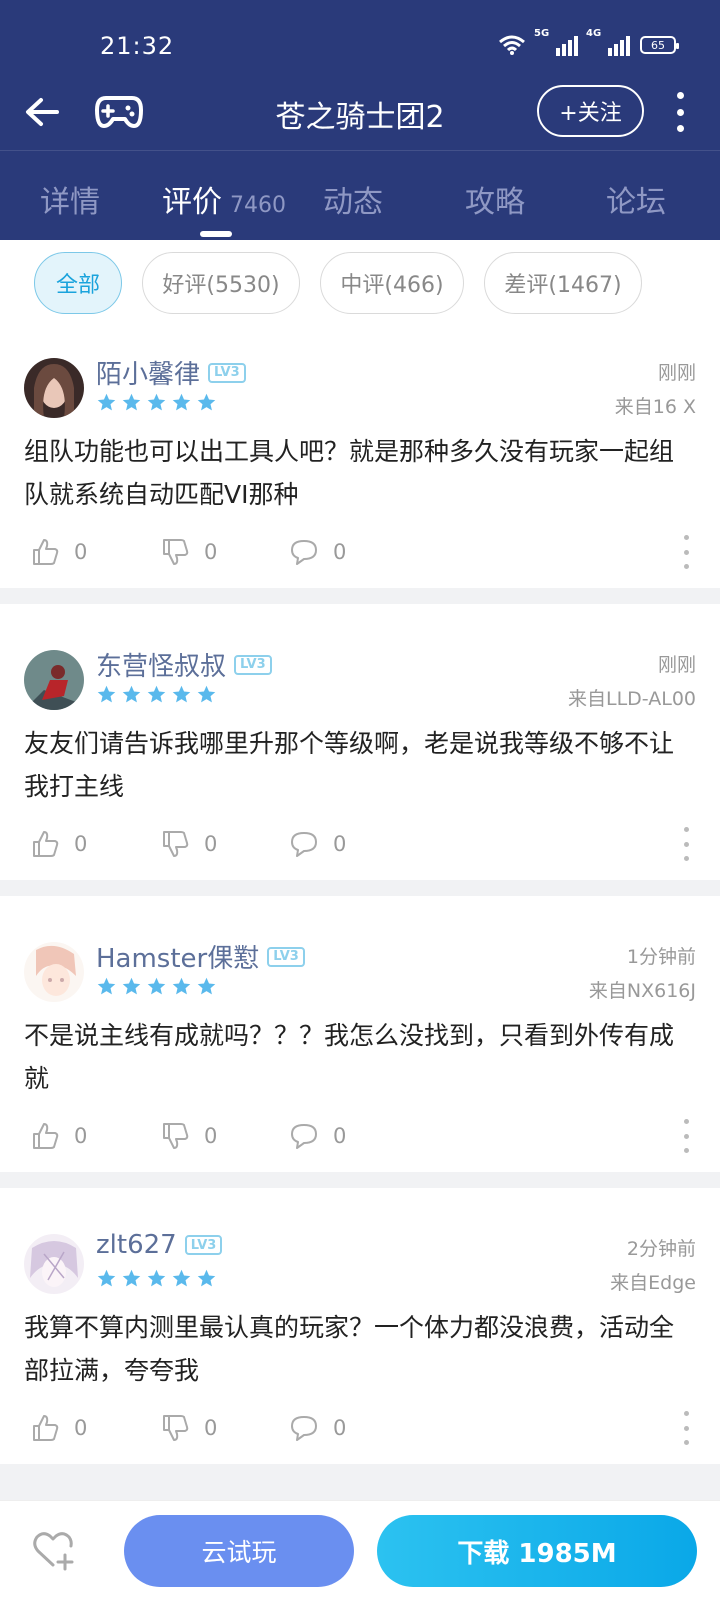 The height and width of the screenshot is (1600, 720). I want to click on review-device: 来自LLD-AL00, so click(632, 699).